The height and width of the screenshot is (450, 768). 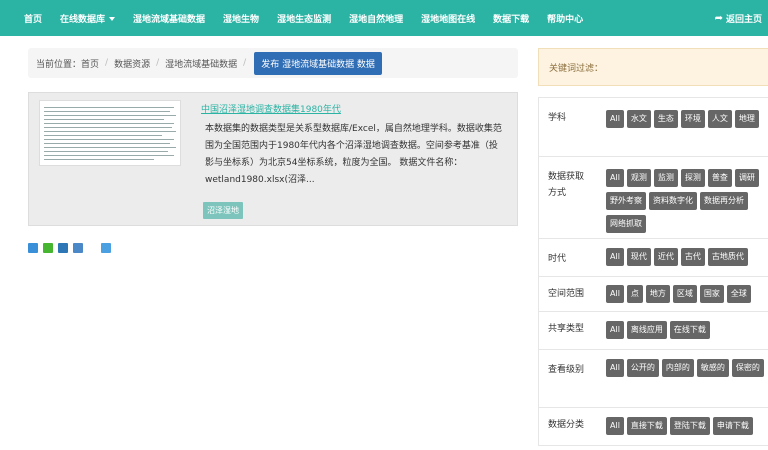 What do you see at coordinates (738, 294) in the screenshot?
I see `filter-option: 全球` at bounding box center [738, 294].